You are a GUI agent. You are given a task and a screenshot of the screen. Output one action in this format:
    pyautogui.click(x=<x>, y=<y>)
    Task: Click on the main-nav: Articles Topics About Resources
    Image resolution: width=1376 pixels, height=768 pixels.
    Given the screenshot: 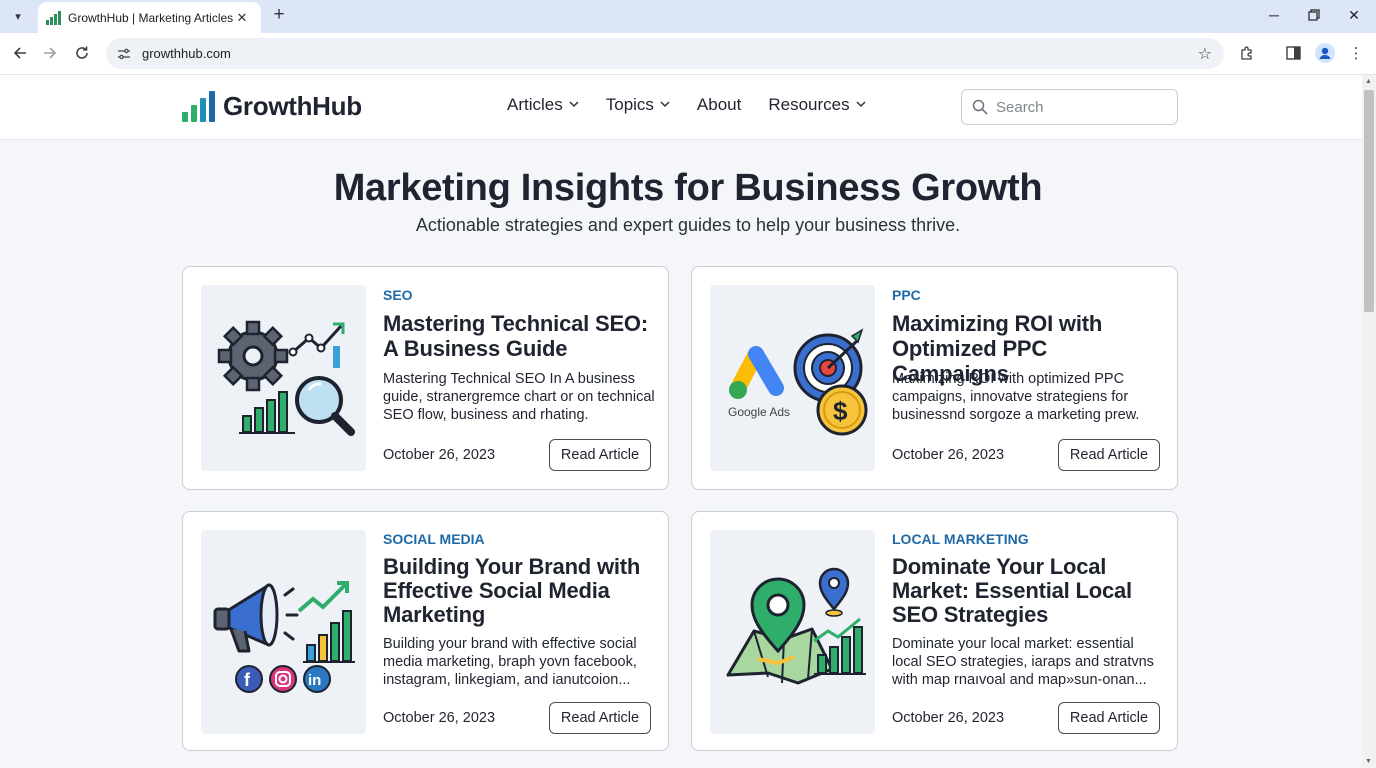 What is the action you would take?
    pyautogui.click(x=686, y=105)
    